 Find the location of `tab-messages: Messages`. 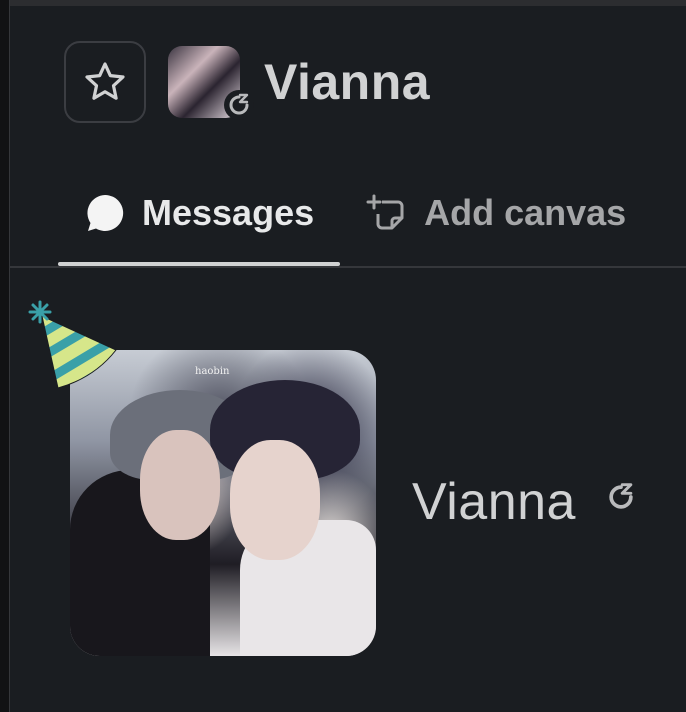

tab-messages: Messages is located at coordinates (199, 224).